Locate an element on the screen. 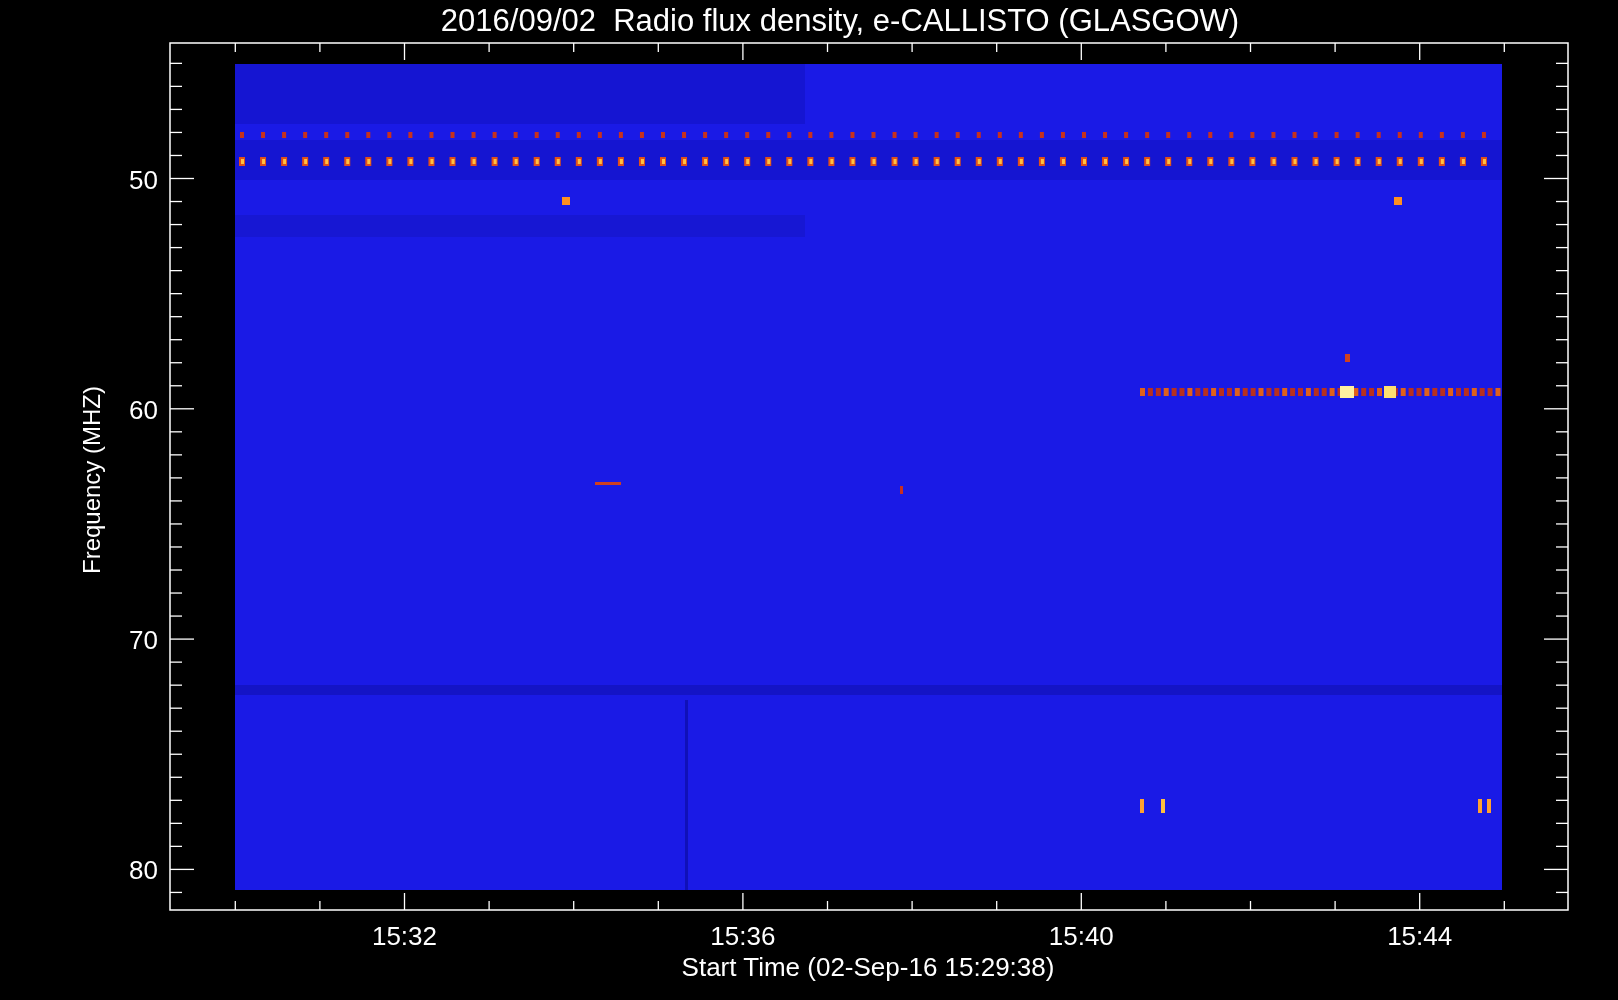 Image resolution: width=1618 pixels, height=1000 pixels. tick-label: 80 is located at coordinates (143, 870).